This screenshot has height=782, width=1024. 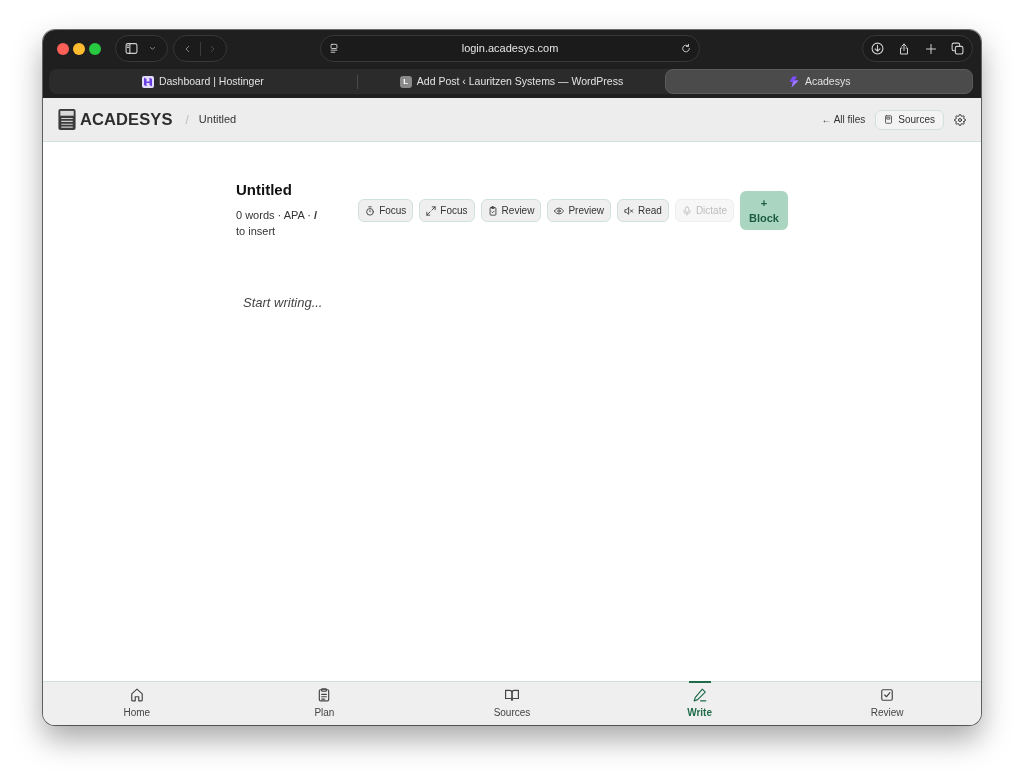 I want to click on browser-tab: Dashboard | Hostinger, so click(x=203, y=81).